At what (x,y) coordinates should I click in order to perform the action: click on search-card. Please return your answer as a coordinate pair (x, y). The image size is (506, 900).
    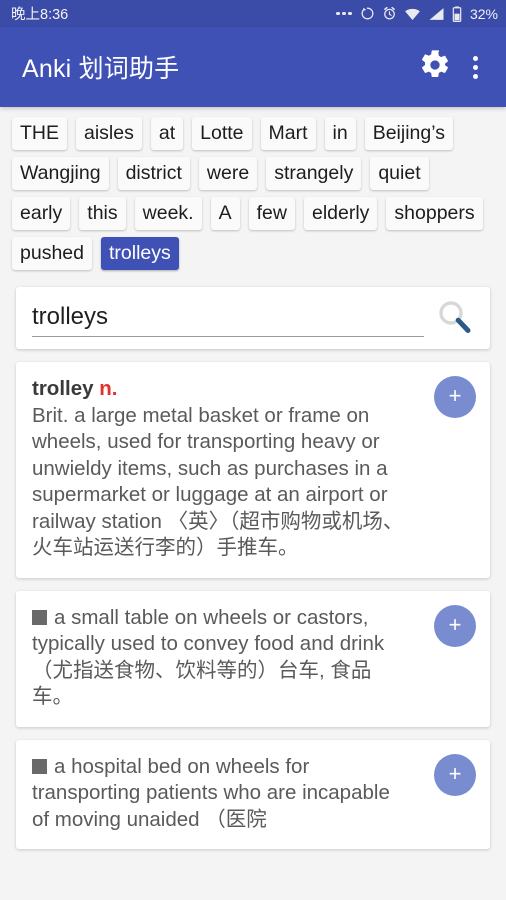
    Looking at the image, I should click on (253, 318).